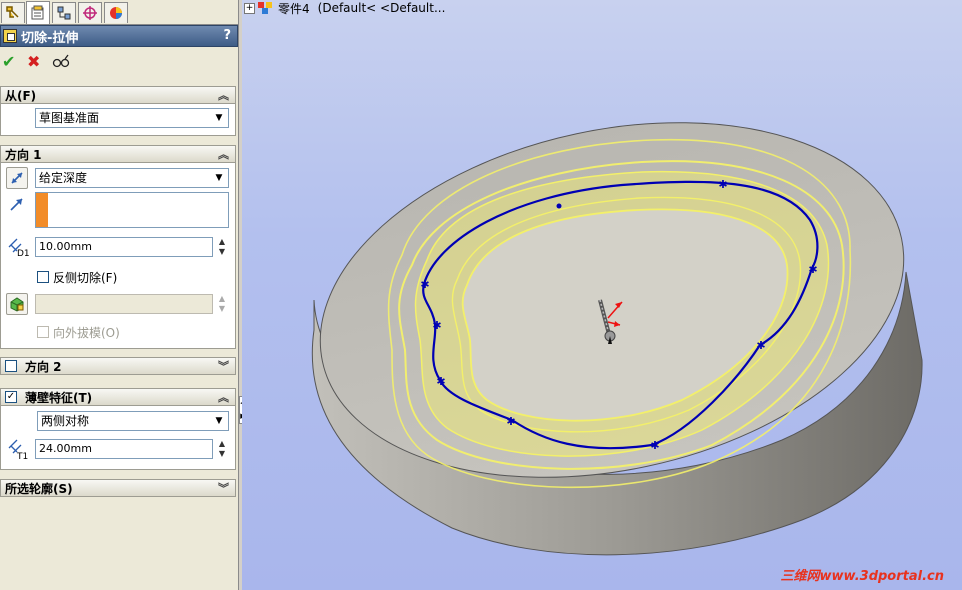  Describe the element at coordinates (43, 277) in the screenshot. I see `flip-side-cut-checkbox` at that location.